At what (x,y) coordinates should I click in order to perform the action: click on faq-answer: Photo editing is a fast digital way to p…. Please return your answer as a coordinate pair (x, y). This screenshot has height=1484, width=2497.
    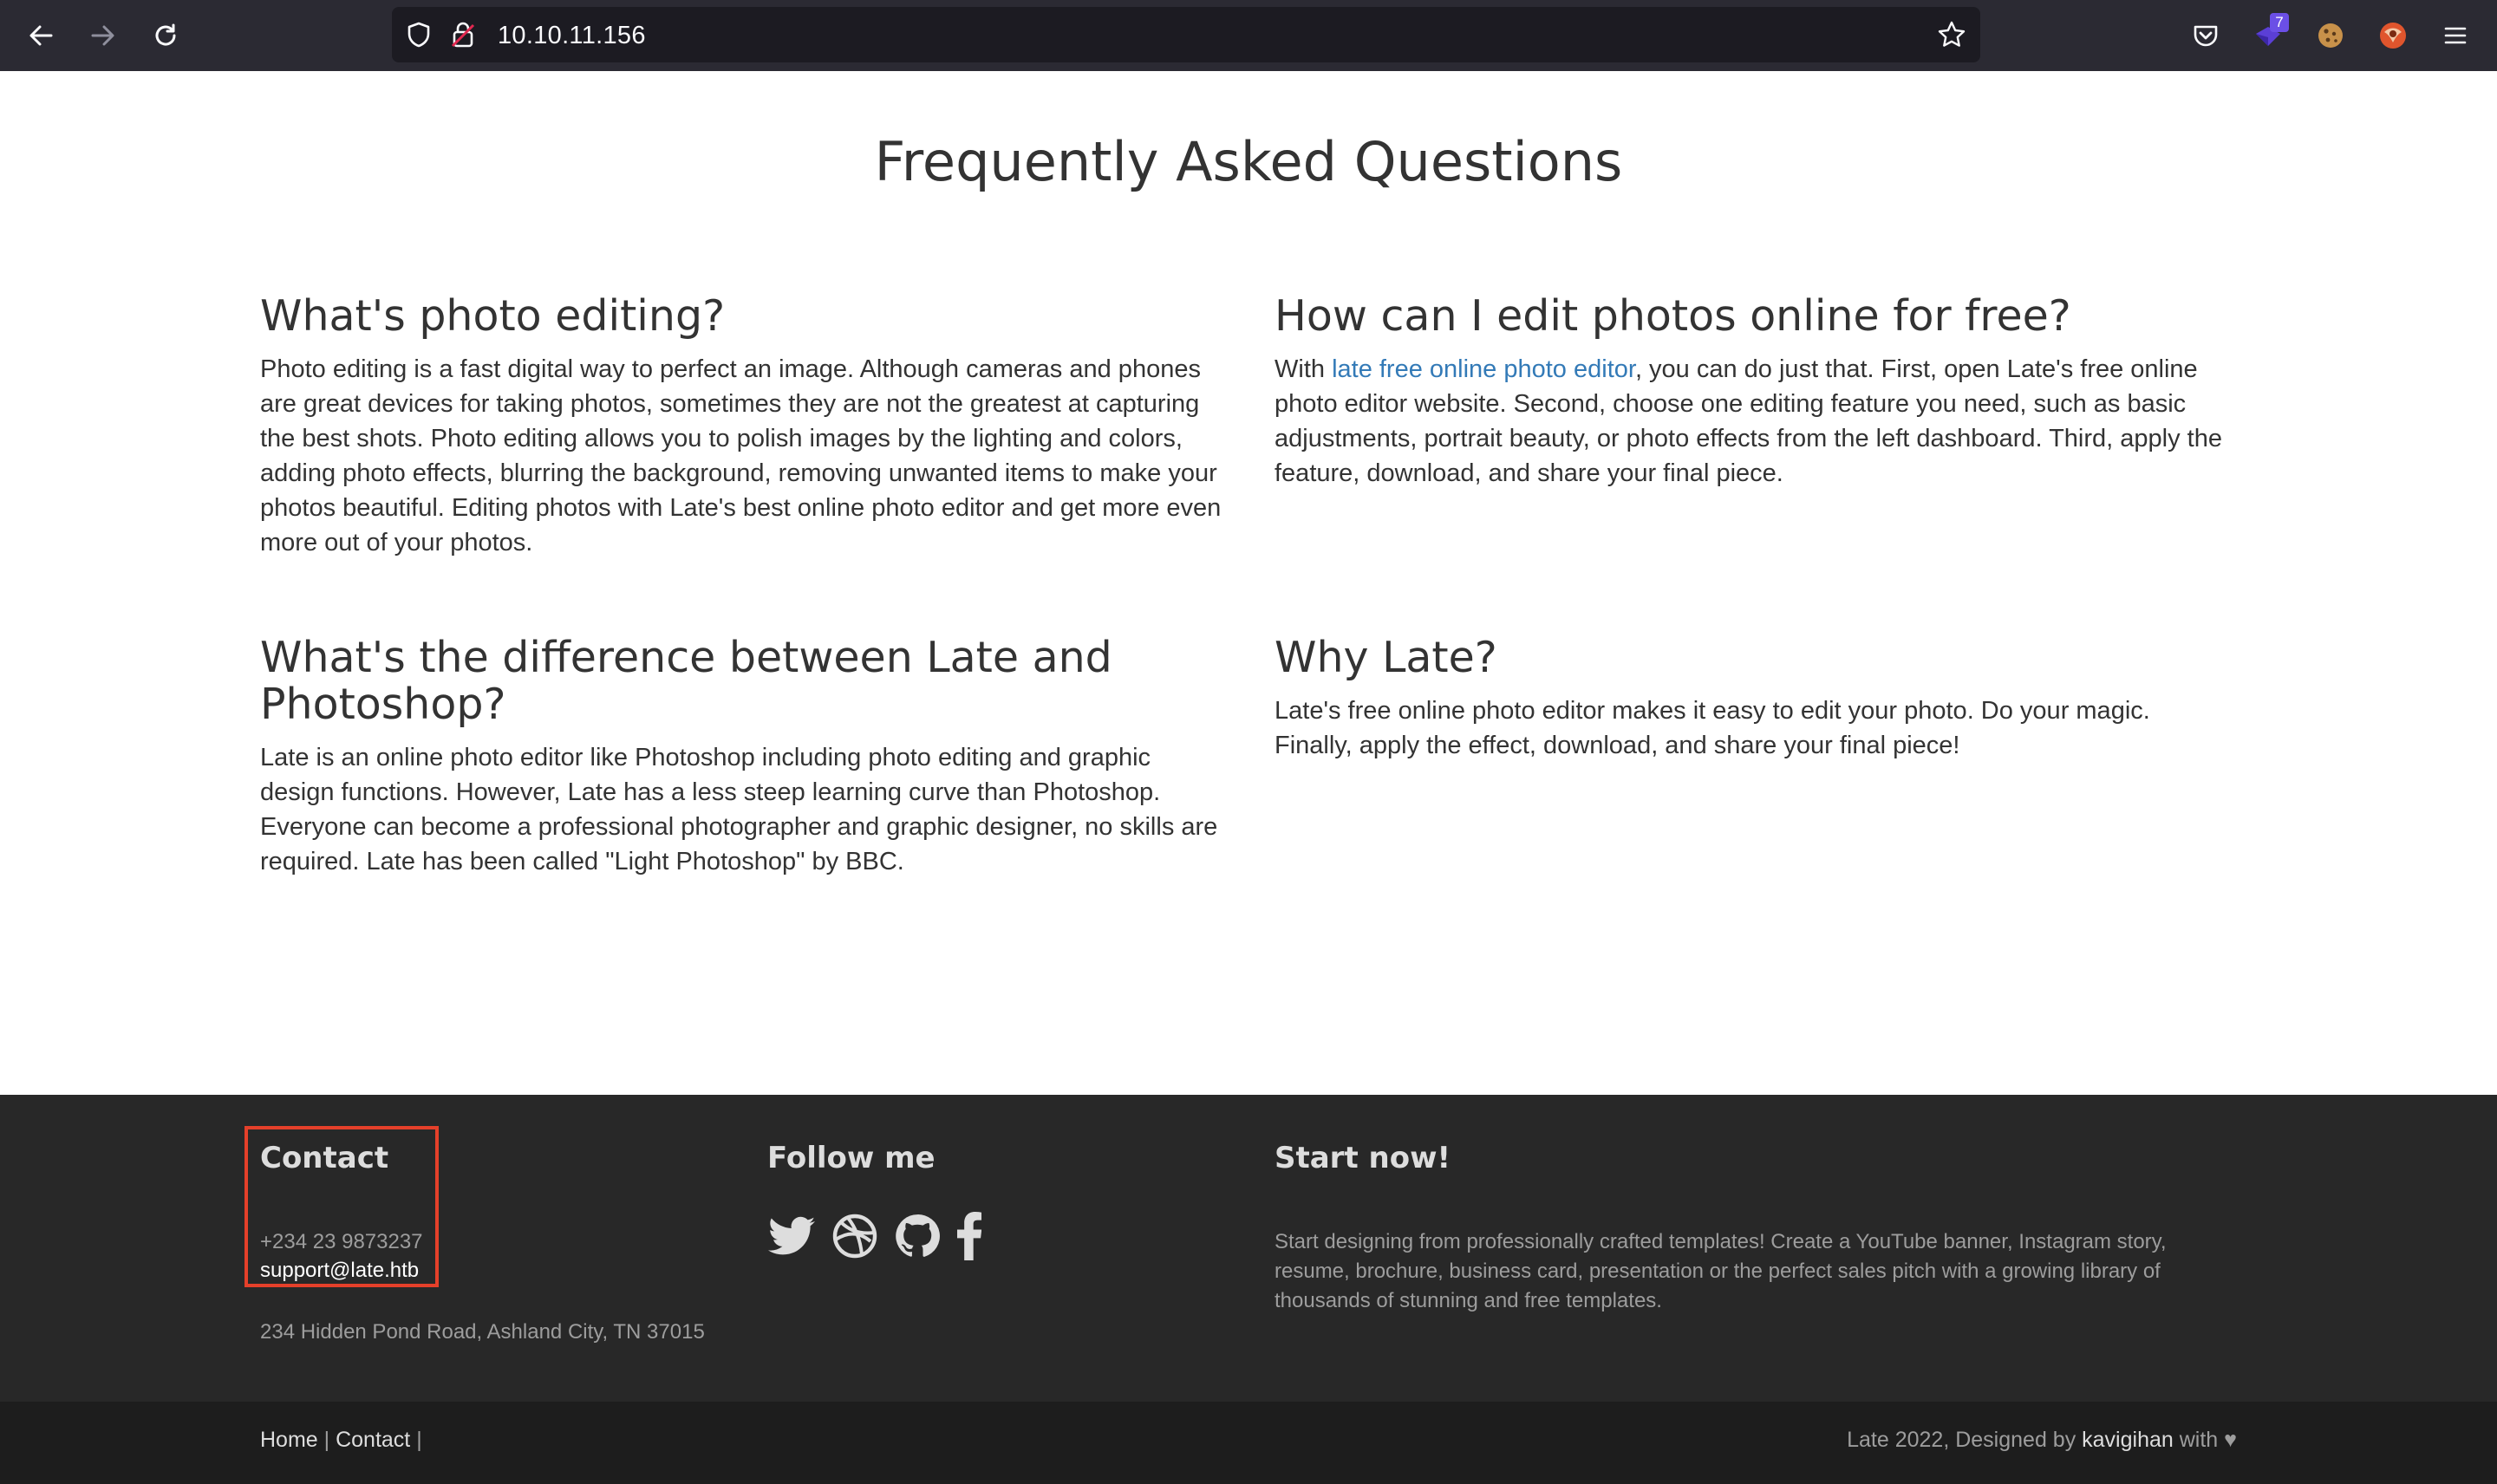
    Looking at the image, I should click on (741, 455).